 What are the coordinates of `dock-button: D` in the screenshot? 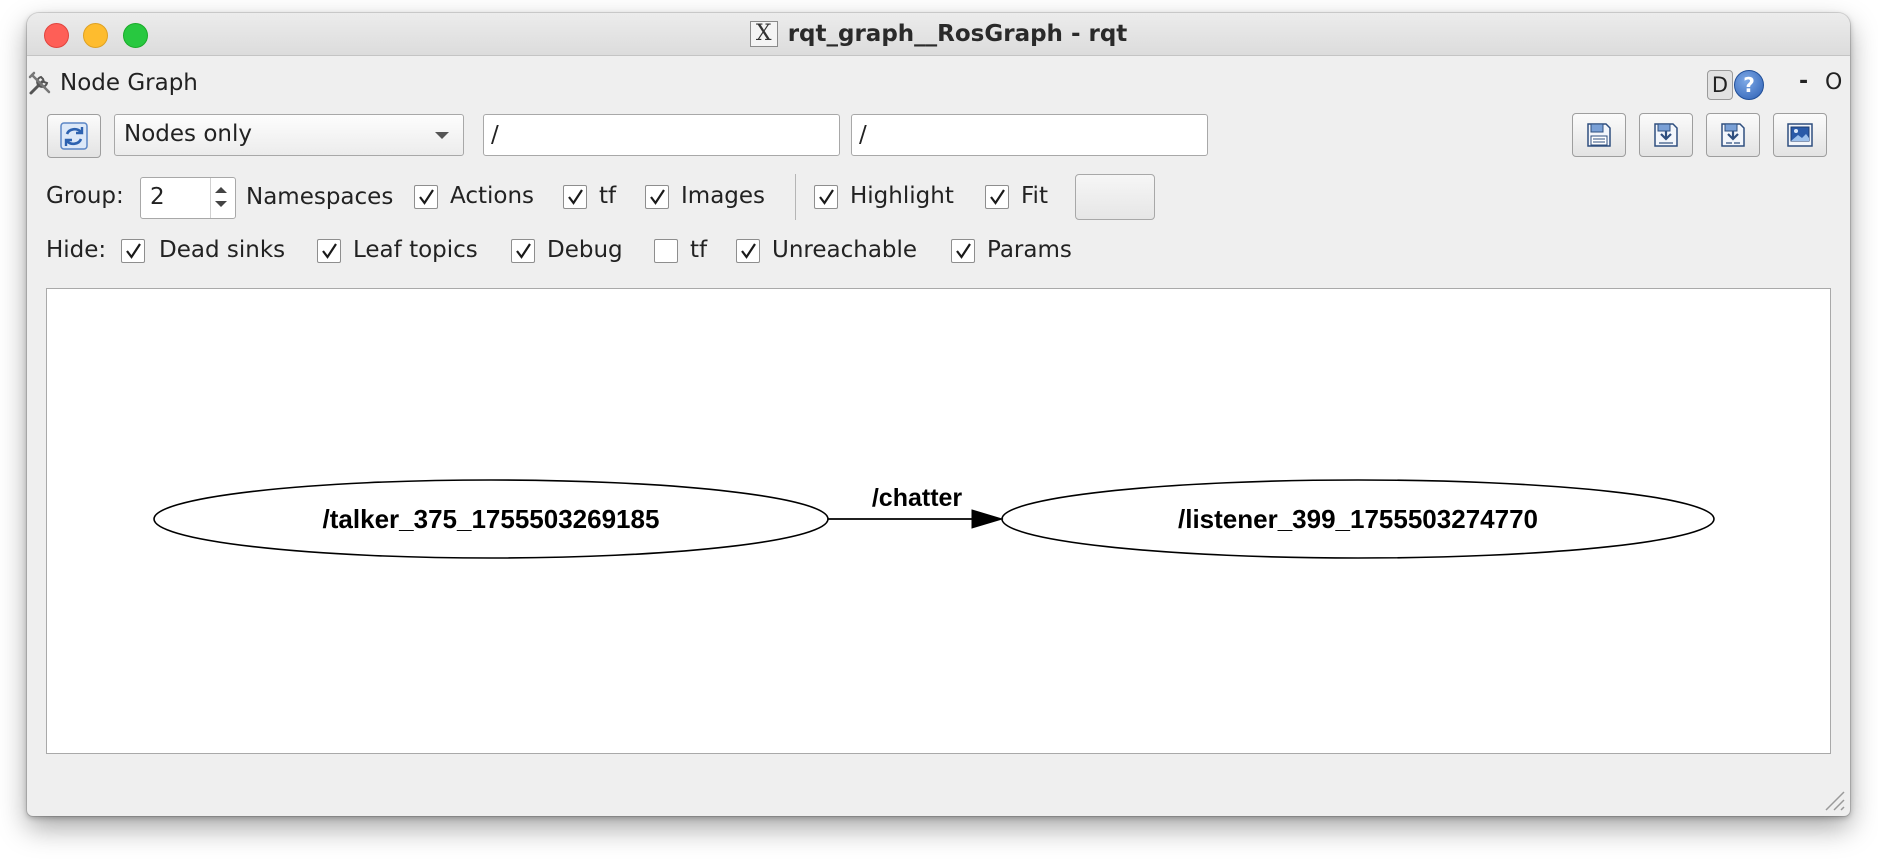 It's located at (1720, 85).